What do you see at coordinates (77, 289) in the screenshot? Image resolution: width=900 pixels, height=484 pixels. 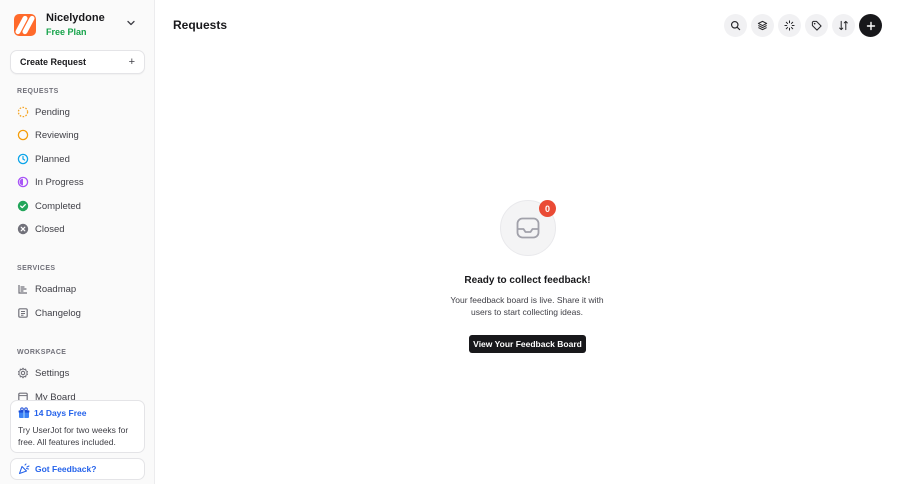 I see `sidebar-item-roadmap: Roadmap` at bounding box center [77, 289].